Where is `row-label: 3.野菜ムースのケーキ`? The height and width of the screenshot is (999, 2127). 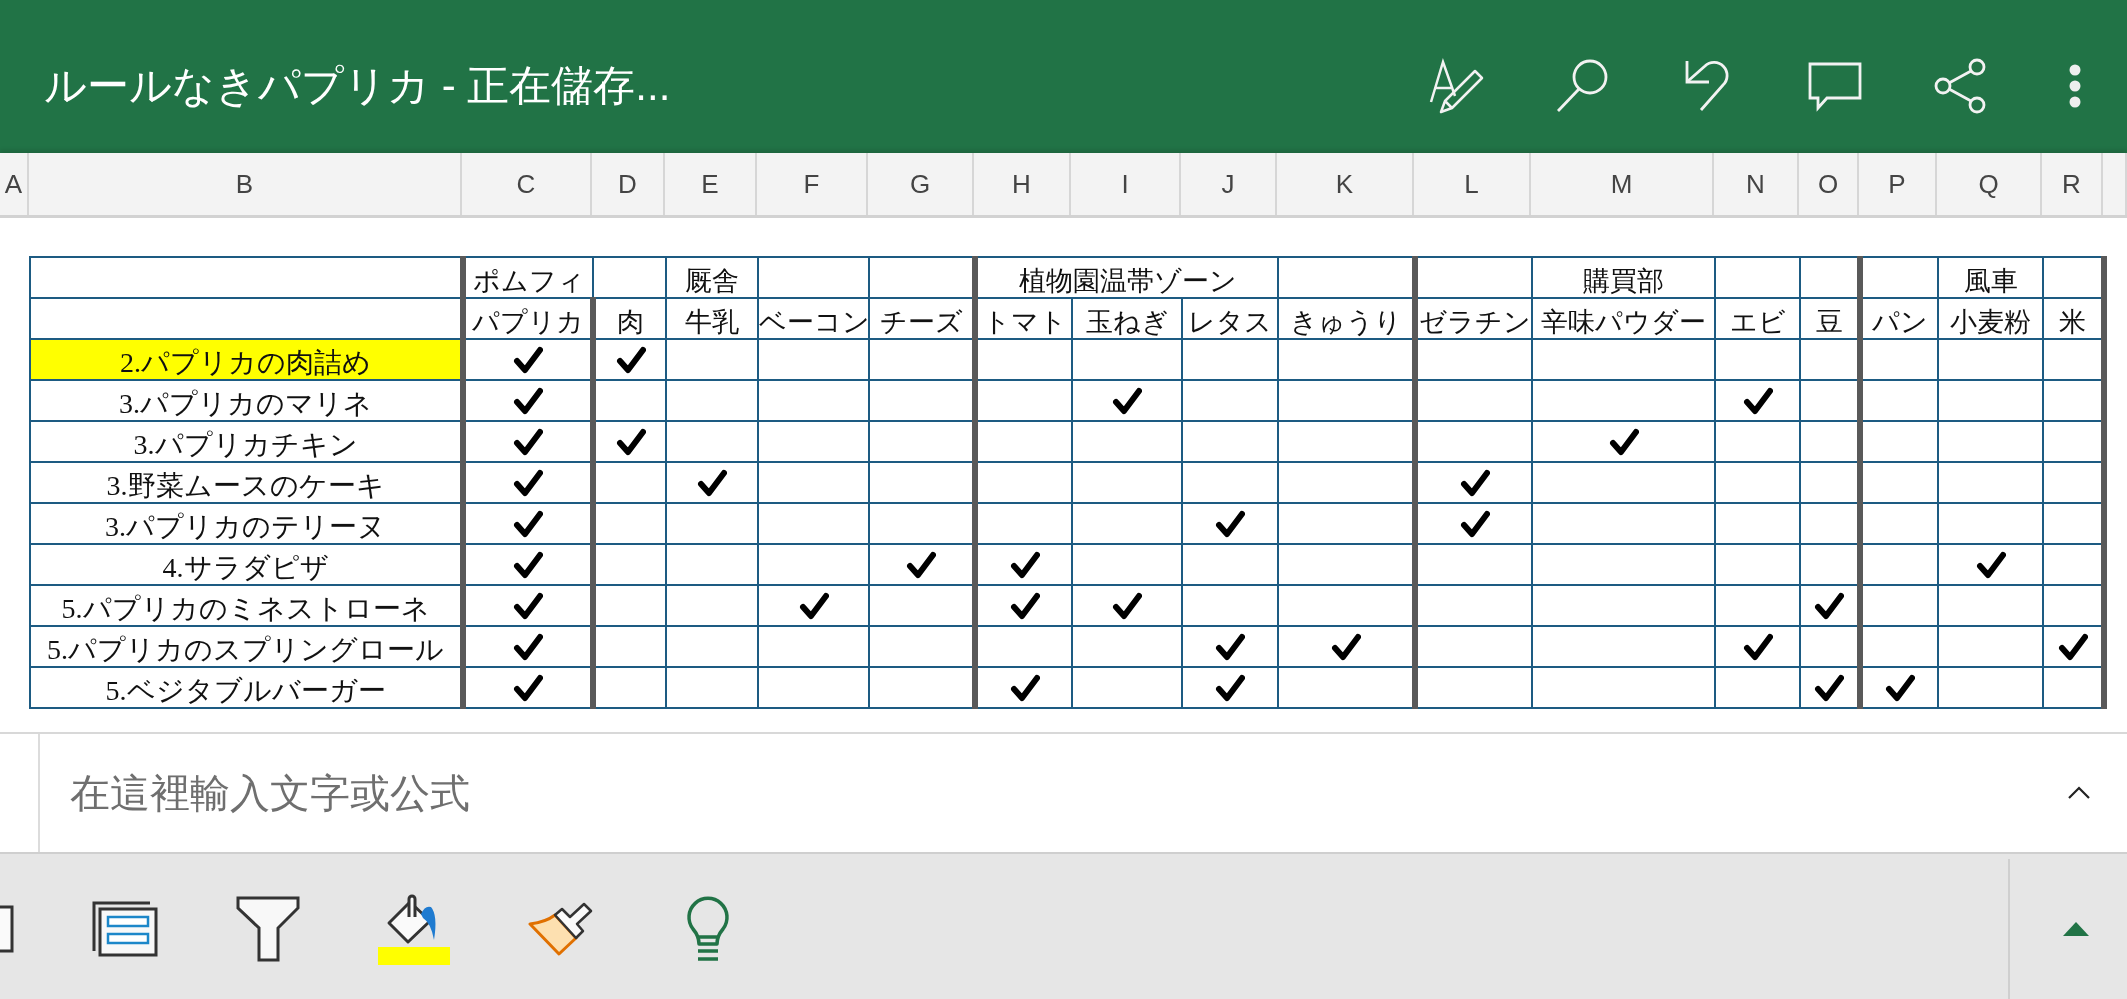
row-label: 3.野菜ムースのケーキ is located at coordinates (246, 482).